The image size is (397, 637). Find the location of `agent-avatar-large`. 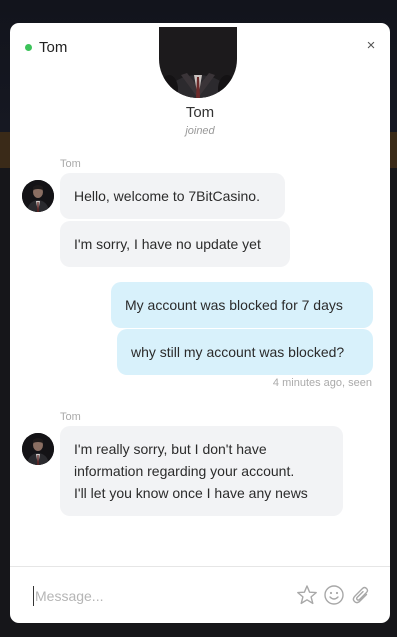

agent-avatar-large is located at coordinates (198, 62).